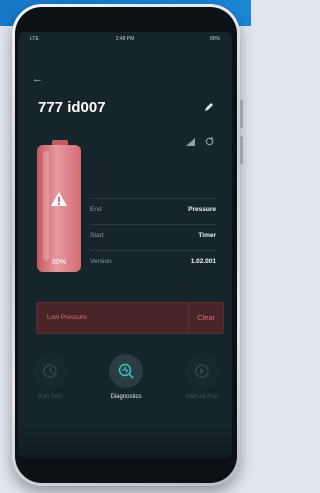 The height and width of the screenshot is (493, 320). What do you see at coordinates (72, 107) in the screenshot?
I see `device-title: 777 id007` at bounding box center [72, 107].